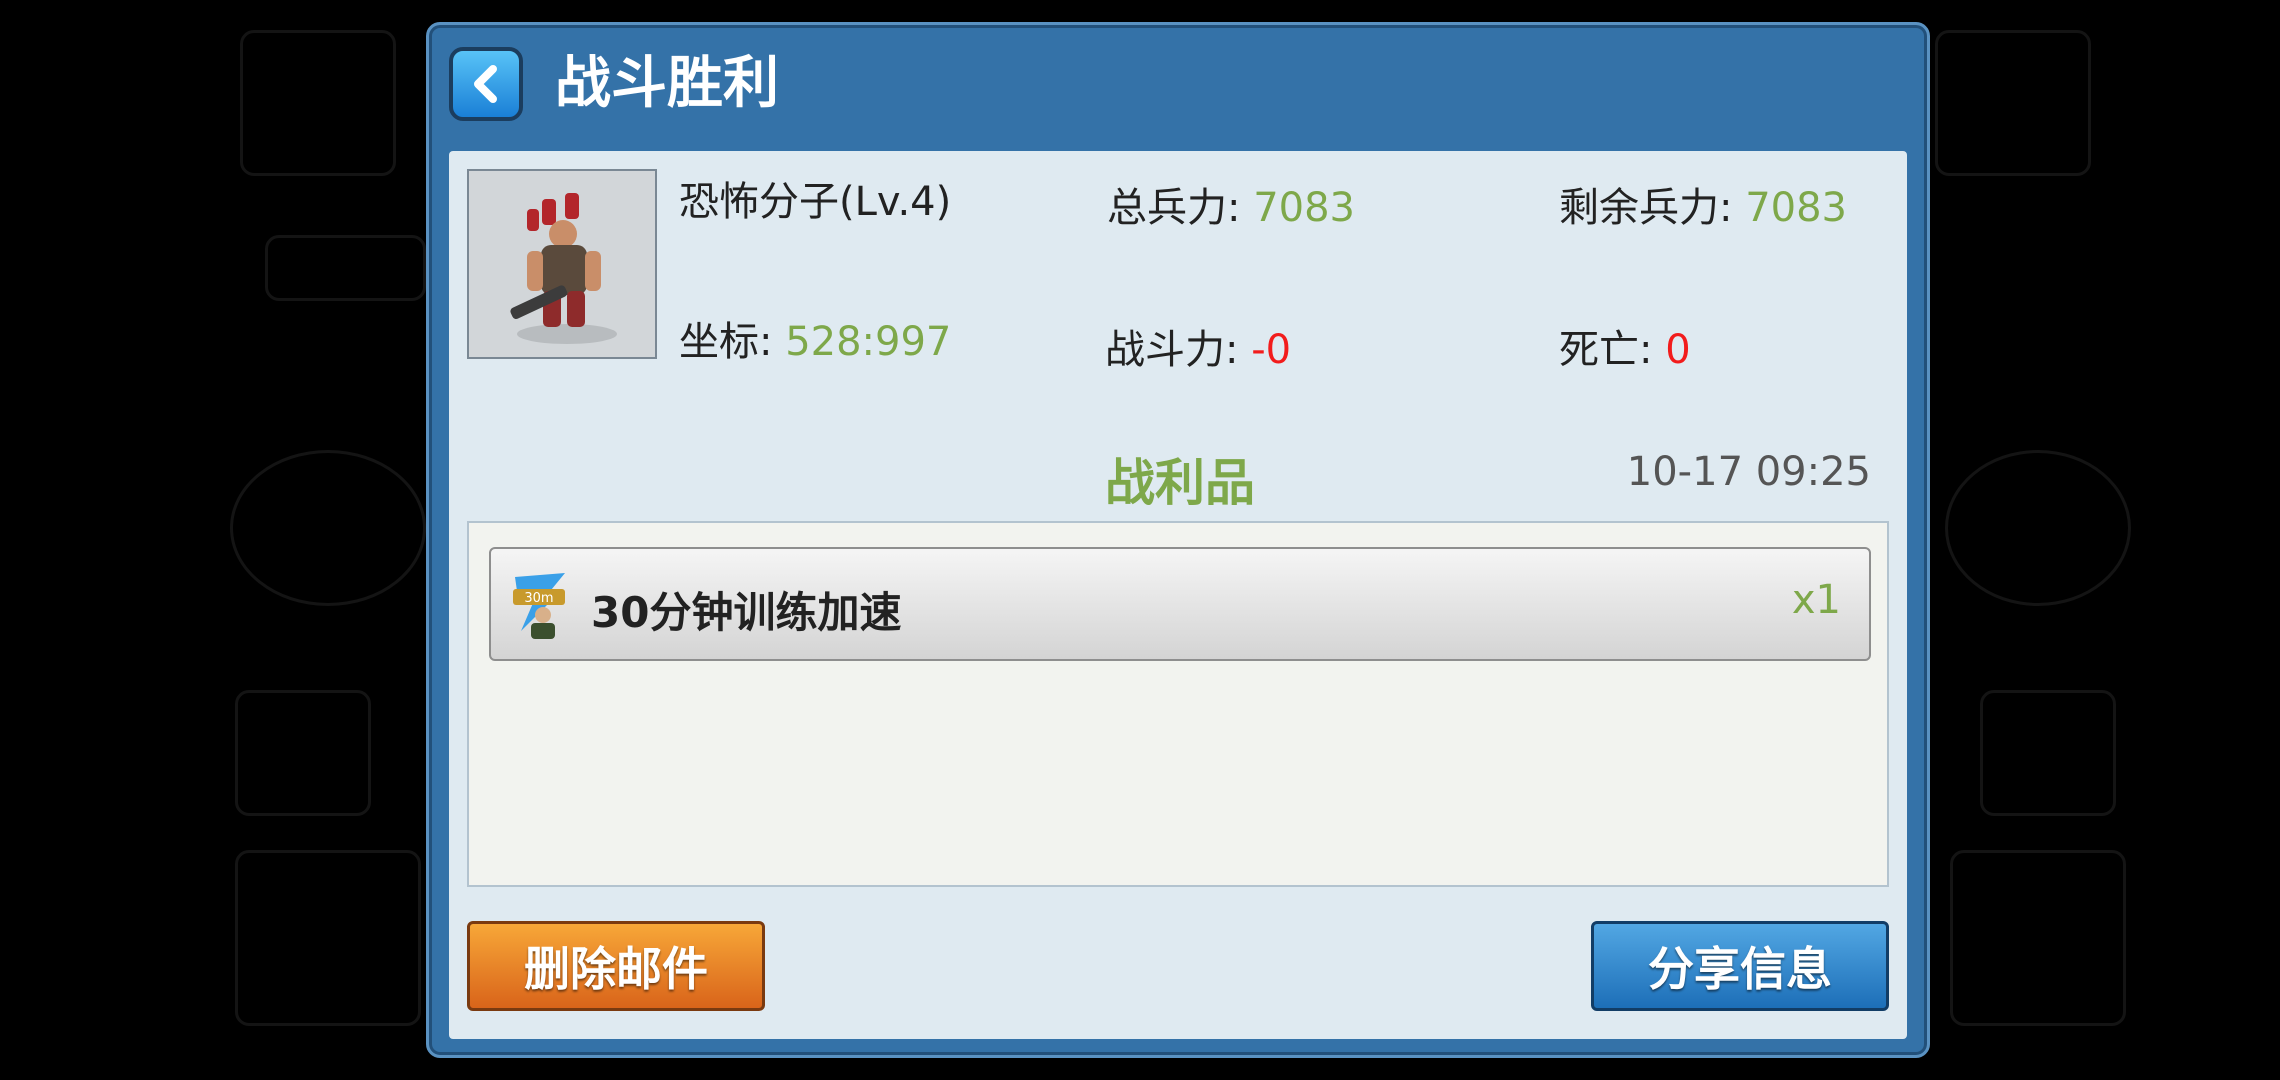 This screenshot has width=2280, height=1080. I want to click on dialog-title: 战斗胜利, so click(667, 83).